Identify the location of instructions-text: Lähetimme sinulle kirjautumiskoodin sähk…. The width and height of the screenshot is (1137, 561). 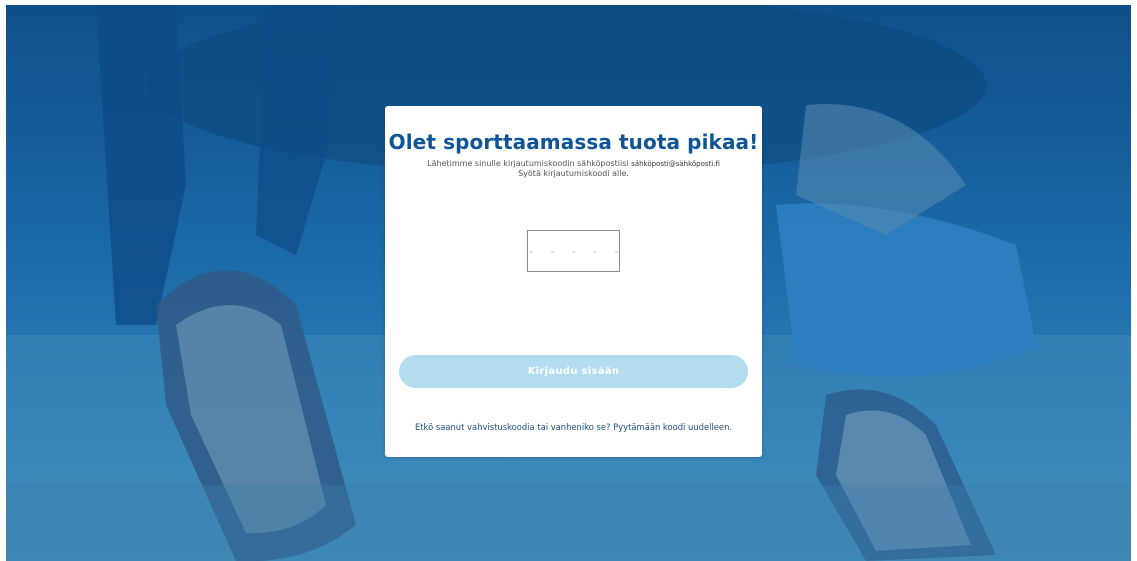
(573, 169).